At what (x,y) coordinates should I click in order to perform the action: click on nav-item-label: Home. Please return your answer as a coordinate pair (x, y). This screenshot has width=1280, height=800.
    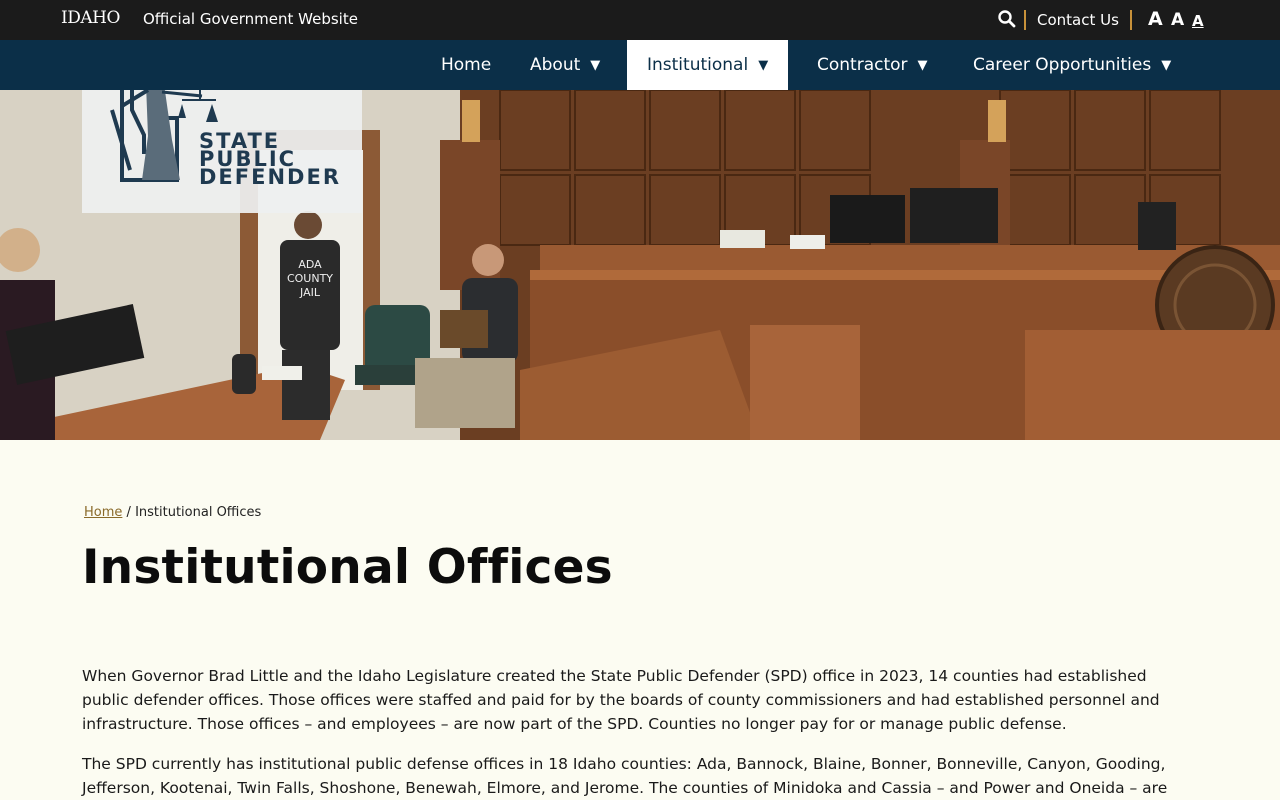
    Looking at the image, I should click on (466, 65).